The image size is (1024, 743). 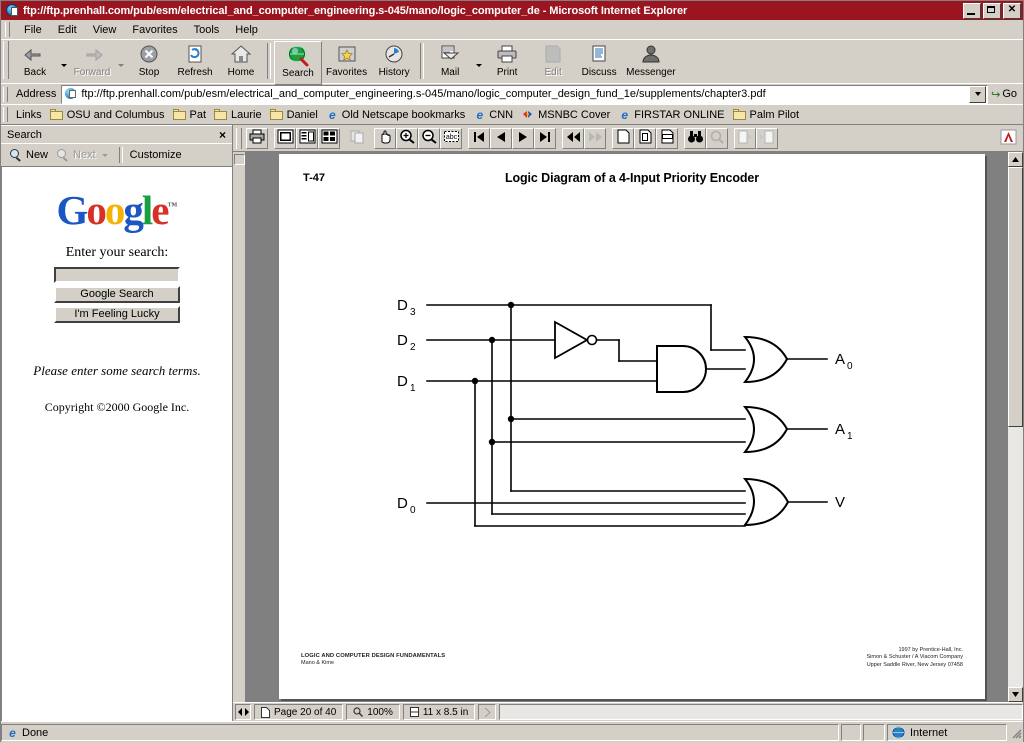 I want to click on pane-splitter-handle, so click(x=239, y=159).